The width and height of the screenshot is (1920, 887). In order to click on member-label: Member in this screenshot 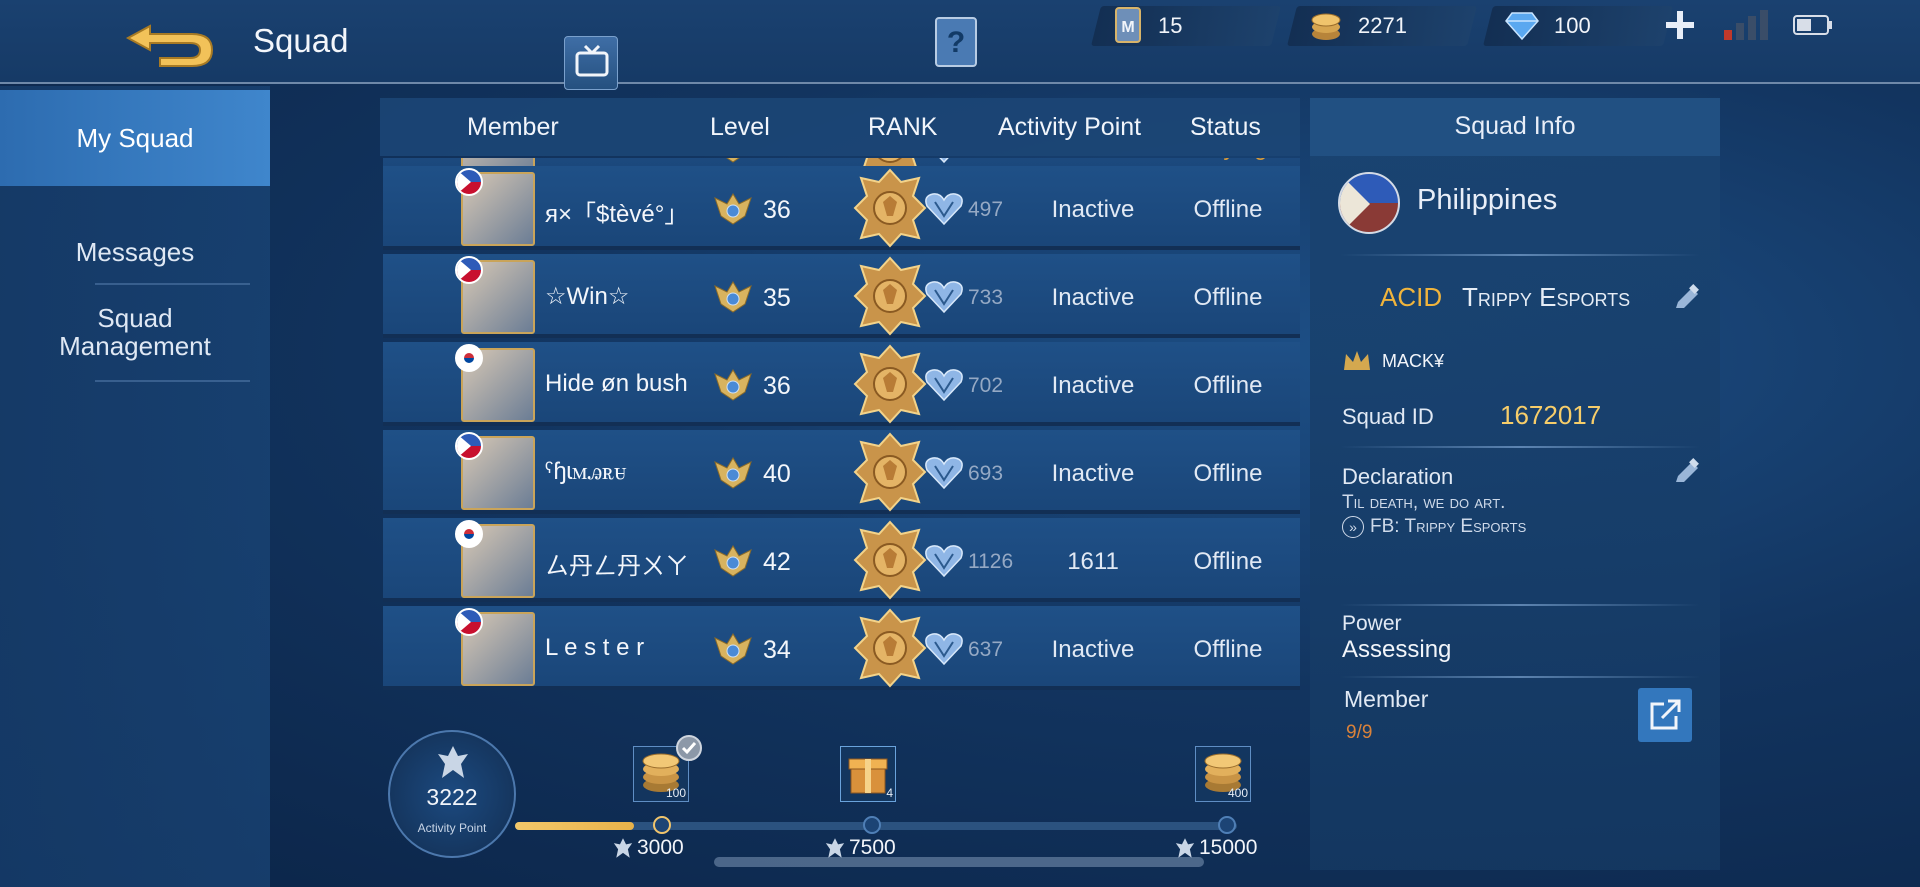, I will do `click(1386, 699)`.